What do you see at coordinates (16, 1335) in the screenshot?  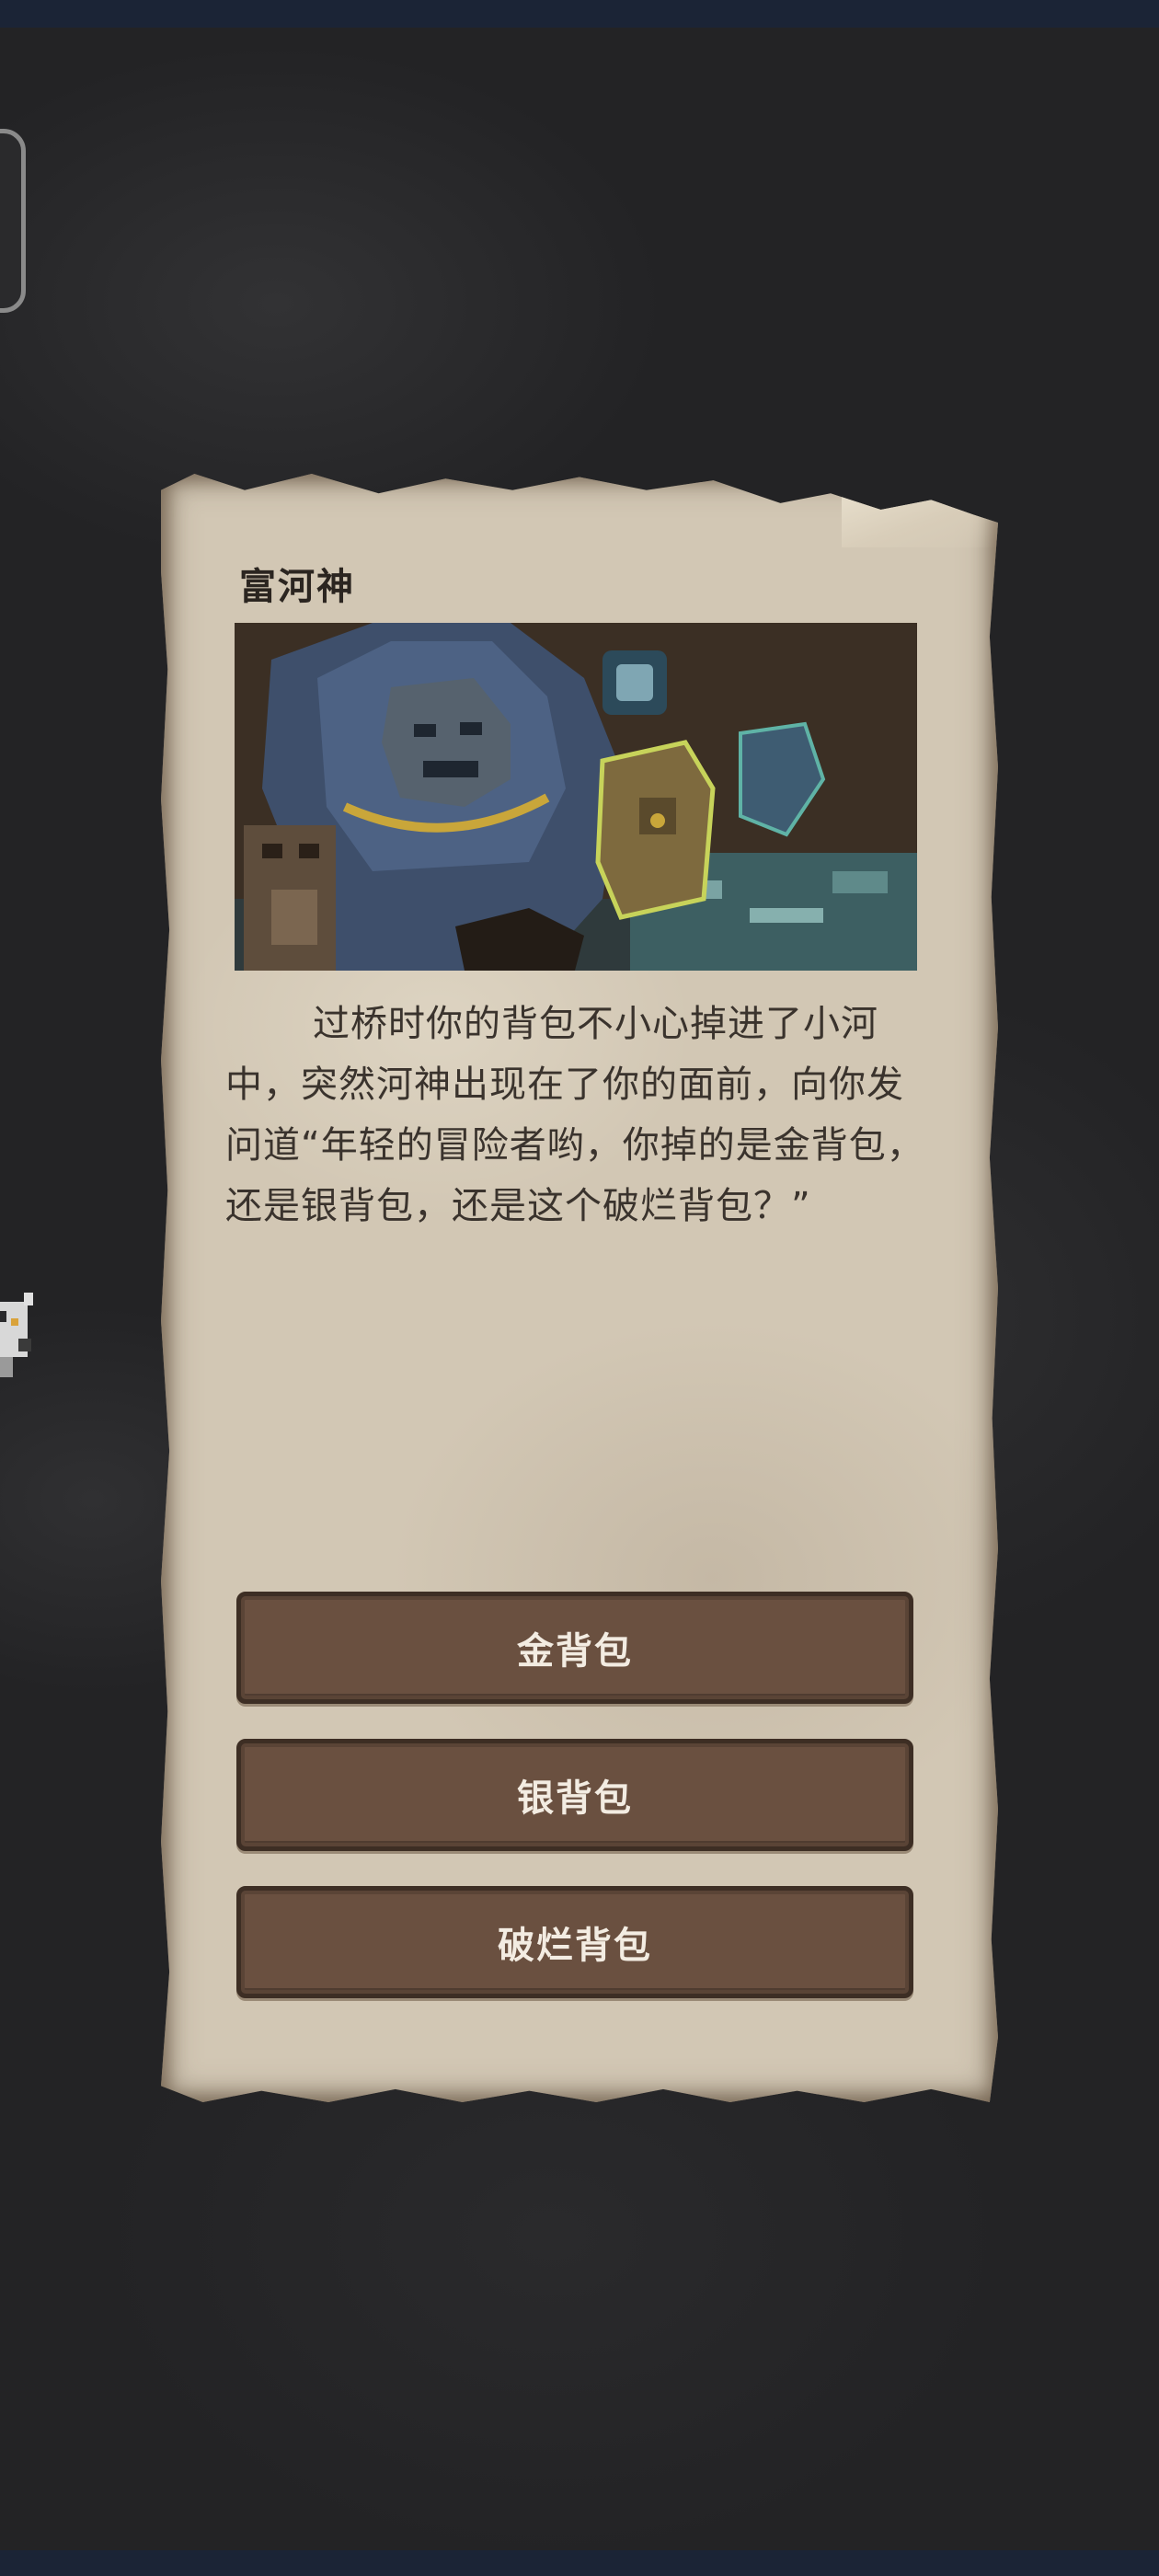 I see `knight-character-icon` at bounding box center [16, 1335].